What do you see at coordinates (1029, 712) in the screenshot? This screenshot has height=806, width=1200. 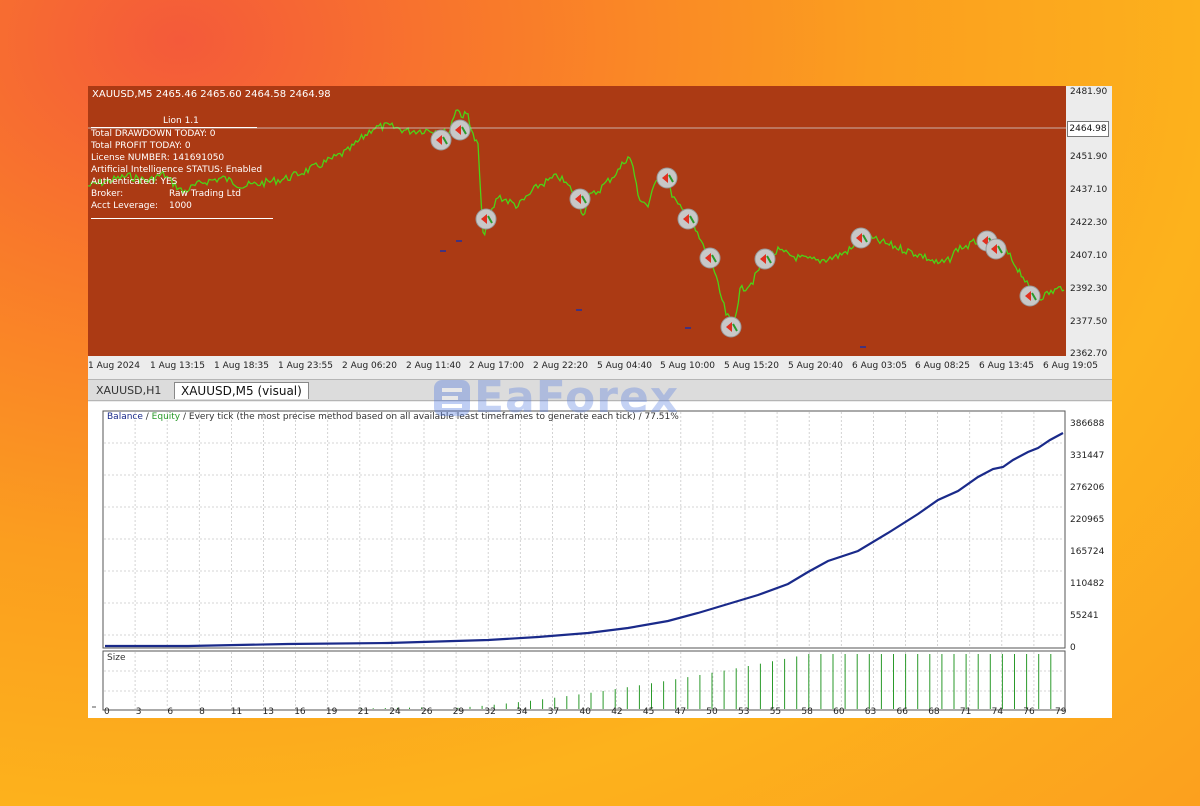 I see `trade-number-label: 76` at bounding box center [1029, 712].